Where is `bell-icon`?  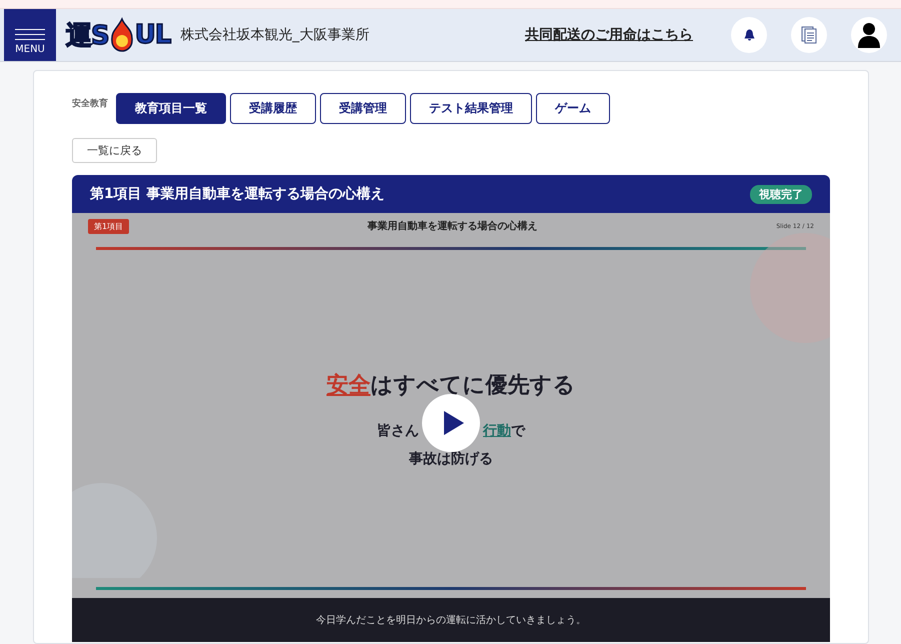
bell-icon is located at coordinates (749, 35).